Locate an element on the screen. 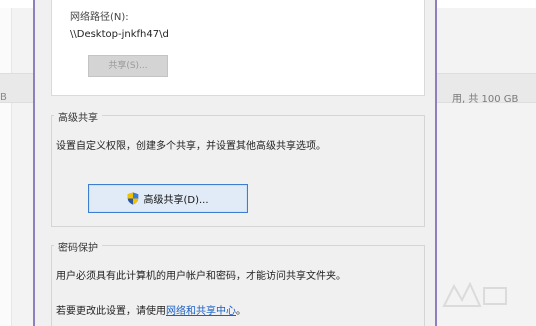 Image resolution: width=536 pixels, height=326 pixels. instruction-prefix: 若要更改此设置，请使用 is located at coordinates (111, 311).